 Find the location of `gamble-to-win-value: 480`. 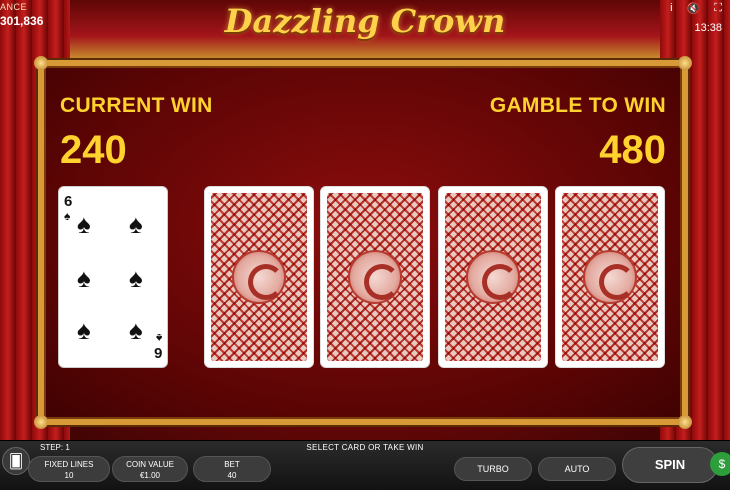

gamble-to-win-value: 480 is located at coordinates (632, 150).